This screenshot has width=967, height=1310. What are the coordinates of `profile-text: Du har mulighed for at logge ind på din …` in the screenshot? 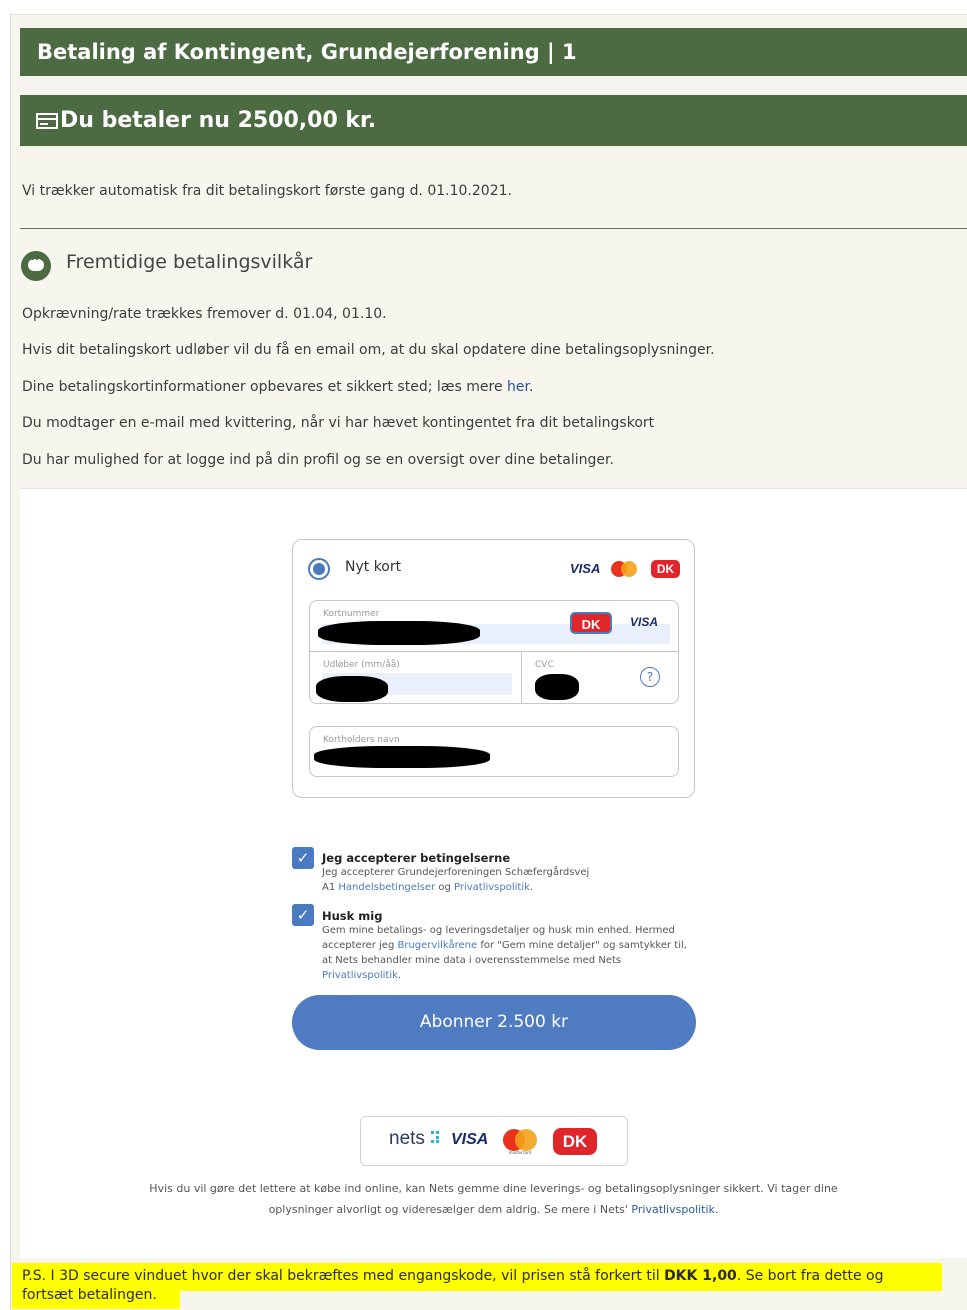 It's located at (318, 460).